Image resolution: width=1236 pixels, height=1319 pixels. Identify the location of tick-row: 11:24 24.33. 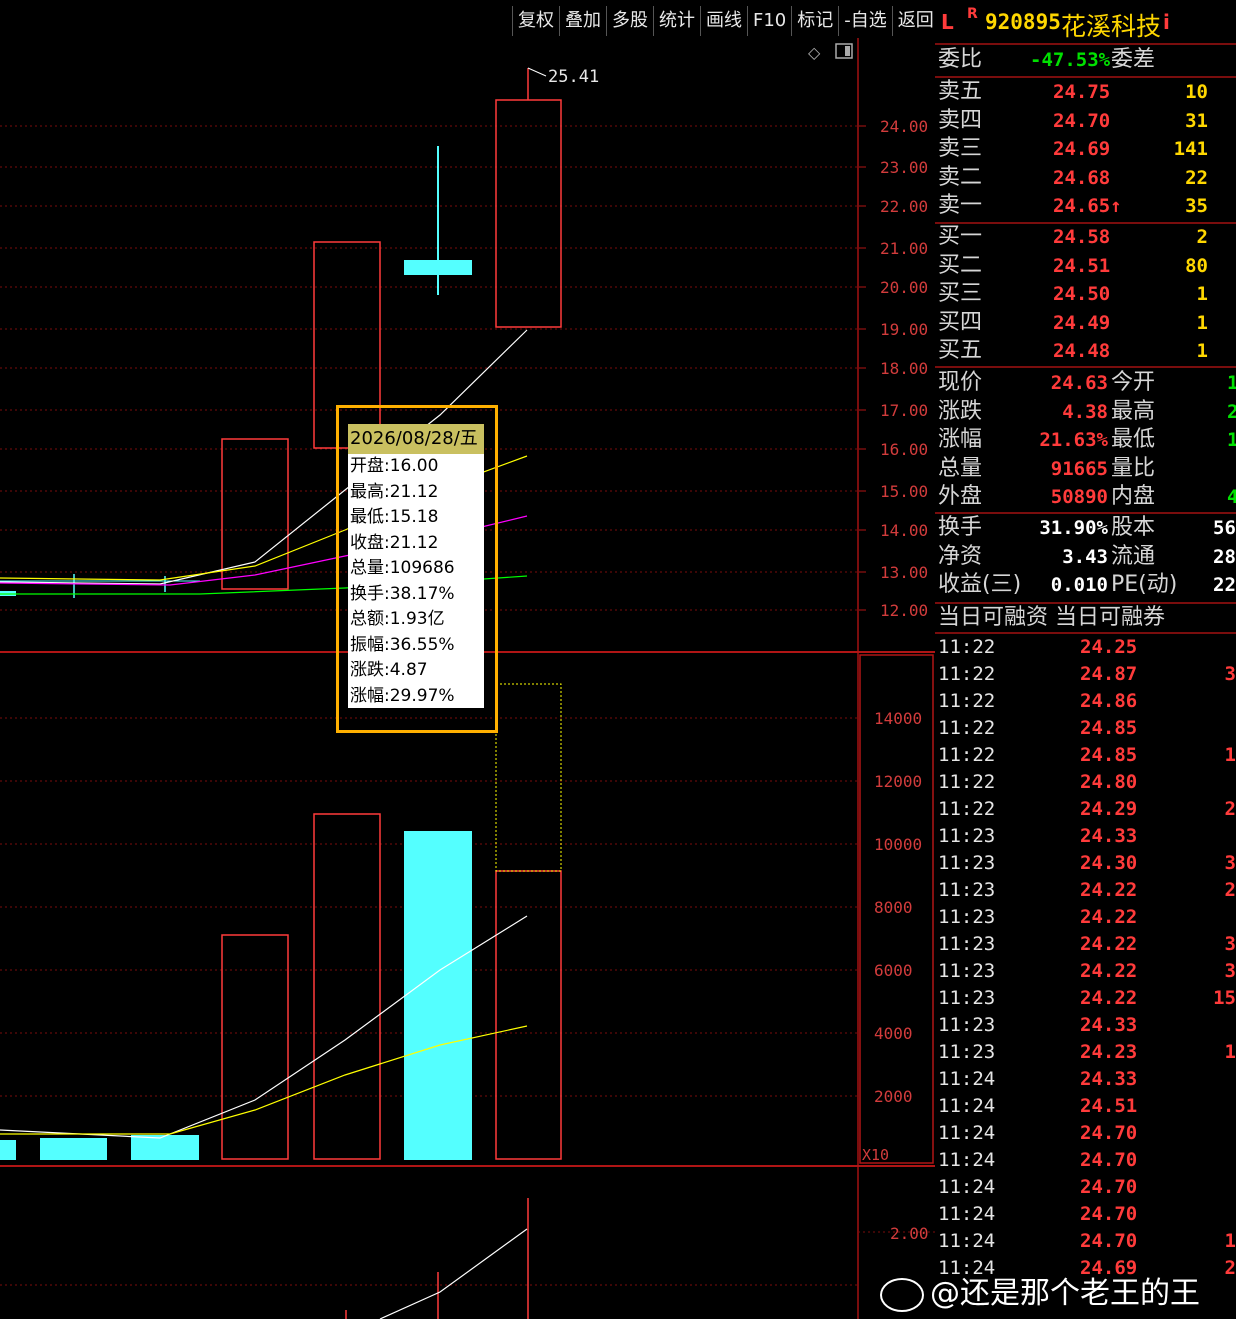
(1038, 1079).